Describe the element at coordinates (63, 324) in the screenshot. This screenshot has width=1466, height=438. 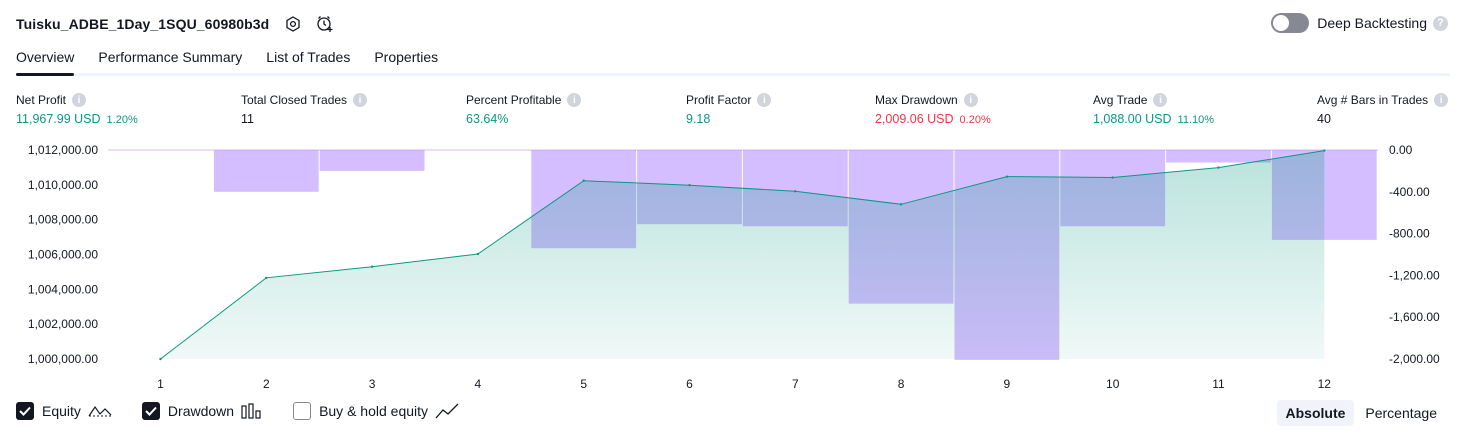
I see `y-left-tick-label: 1,002,000.00` at that location.